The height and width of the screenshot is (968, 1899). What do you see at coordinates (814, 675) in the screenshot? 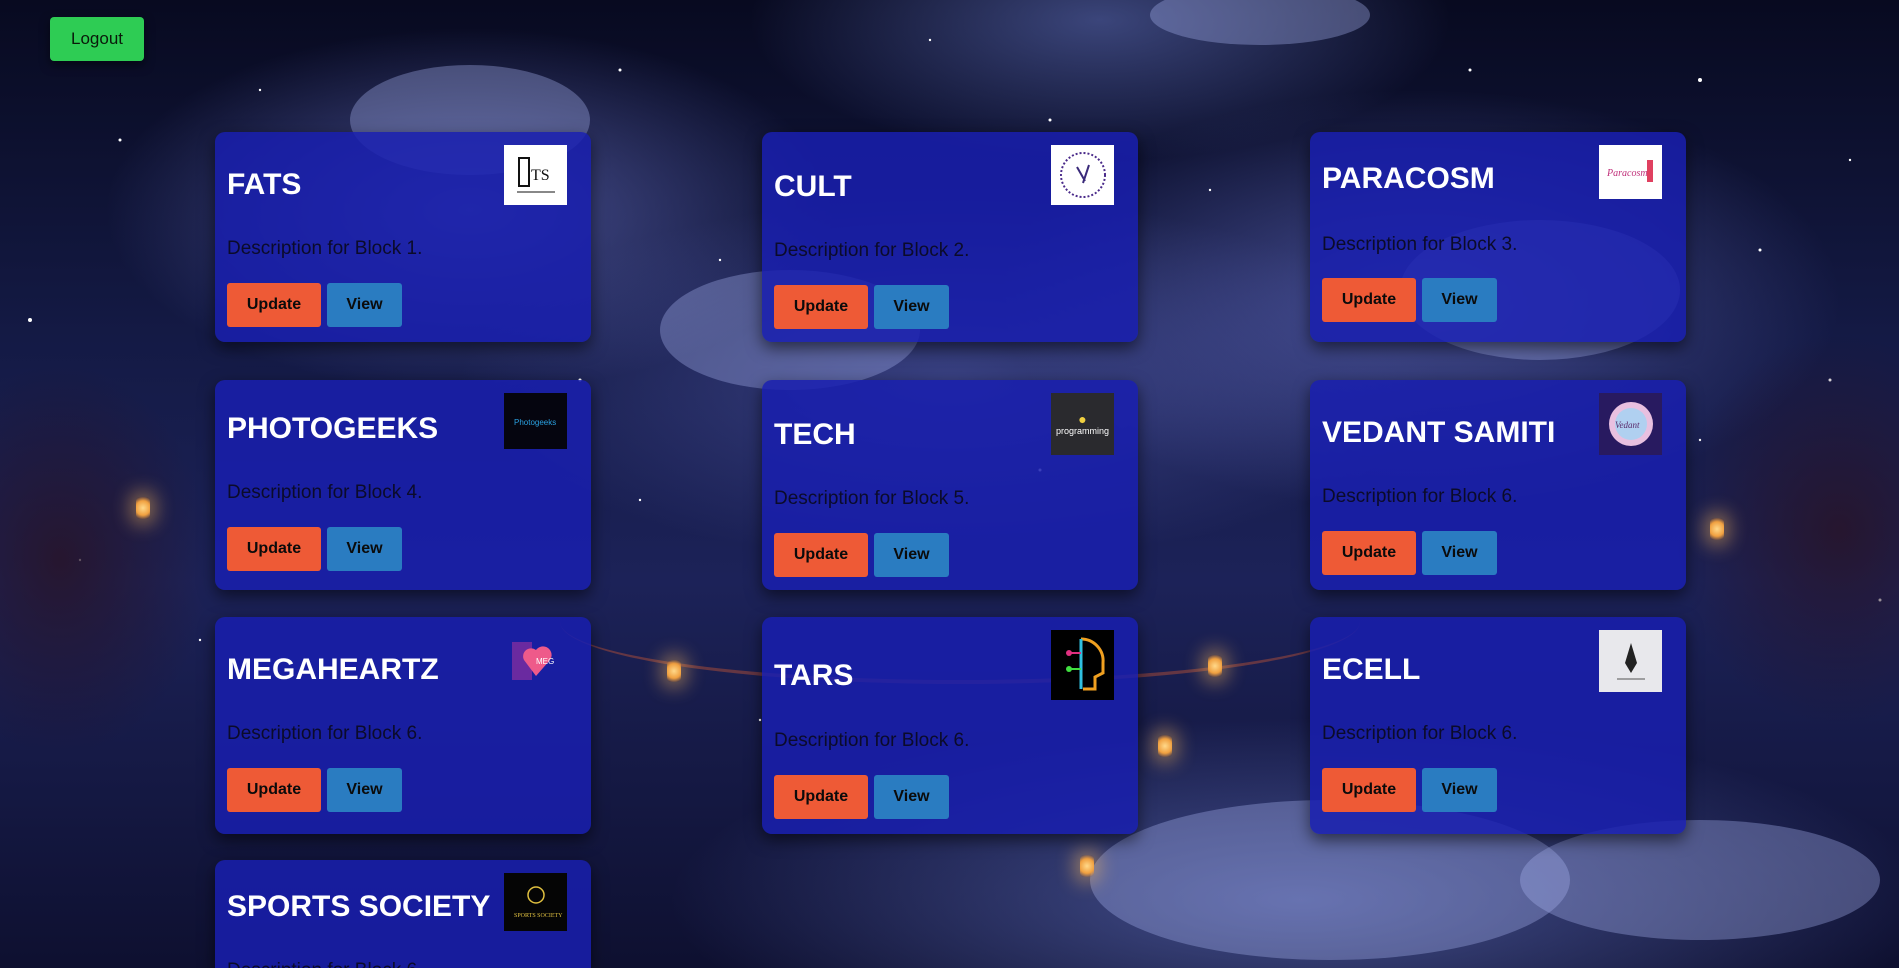
I see `card-title: TARS` at bounding box center [814, 675].